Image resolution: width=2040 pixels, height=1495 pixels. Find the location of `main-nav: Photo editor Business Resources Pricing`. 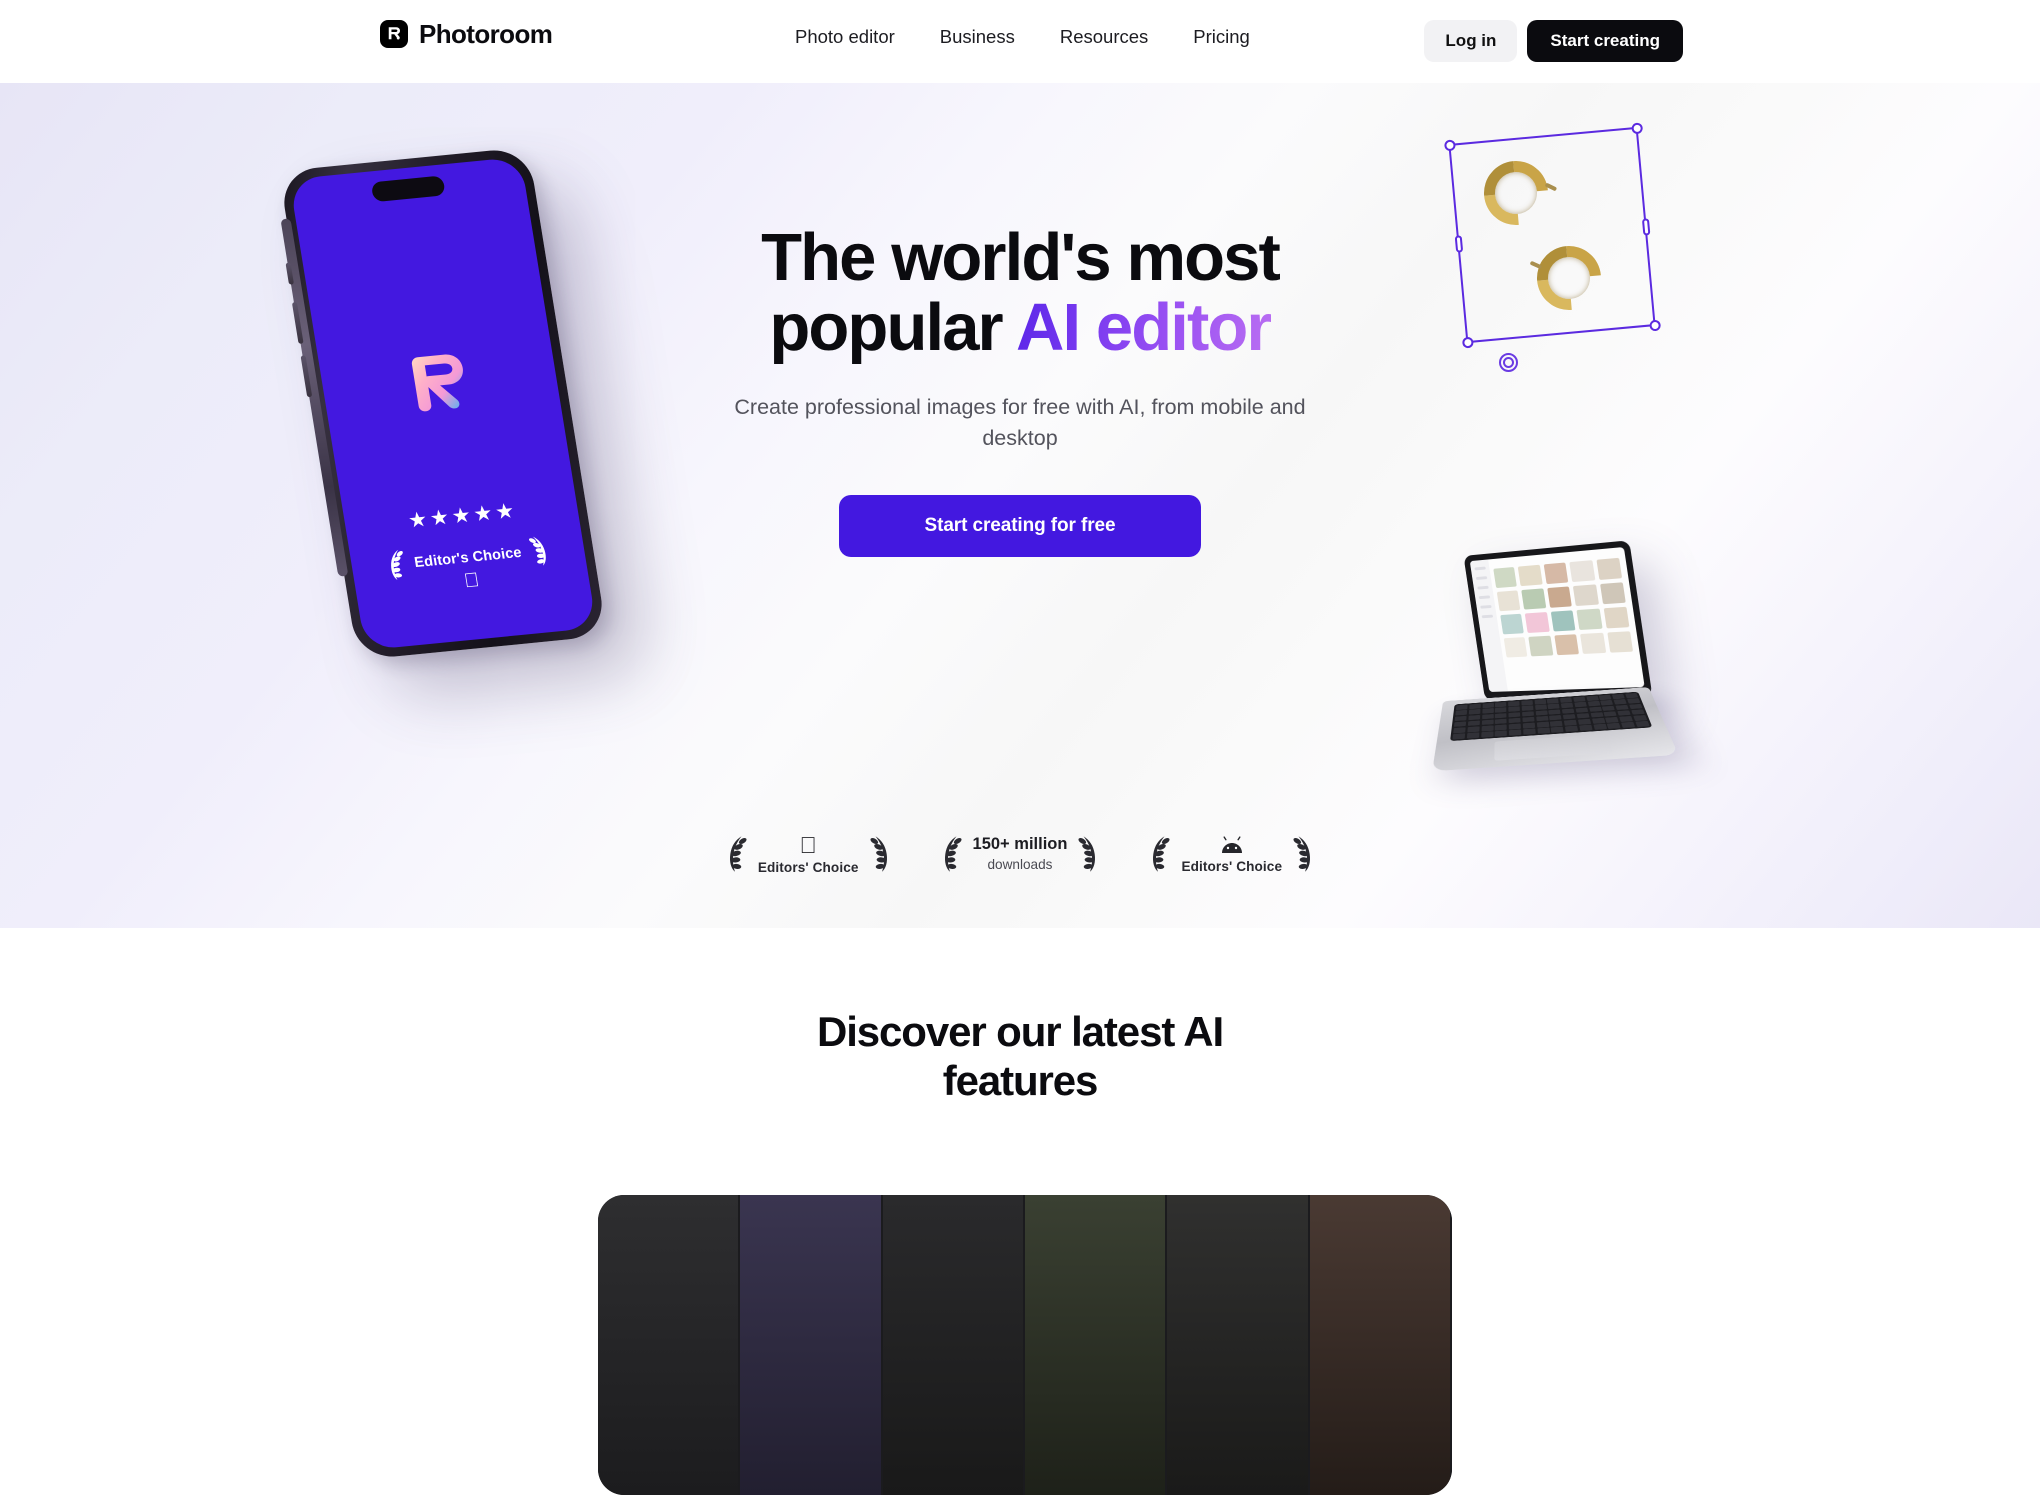

main-nav: Photo editor Business Resources Pricing is located at coordinates (1022, 37).